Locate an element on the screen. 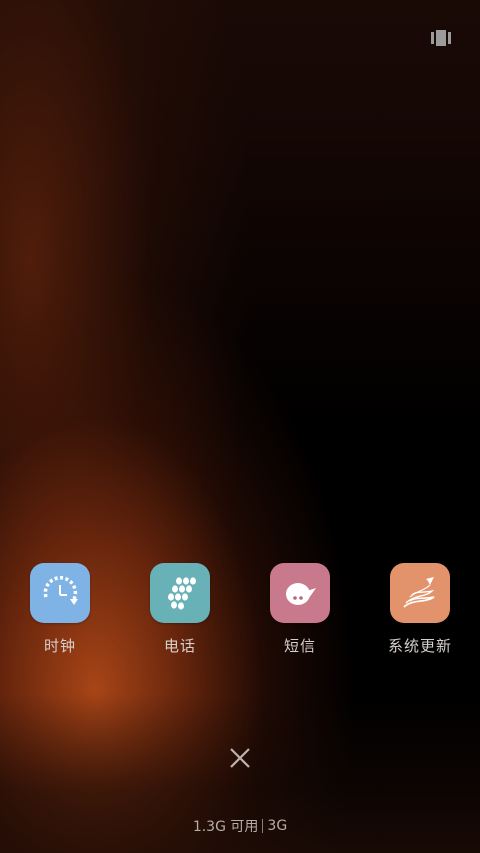  multiwindow-button is located at coordinates (441, 38).